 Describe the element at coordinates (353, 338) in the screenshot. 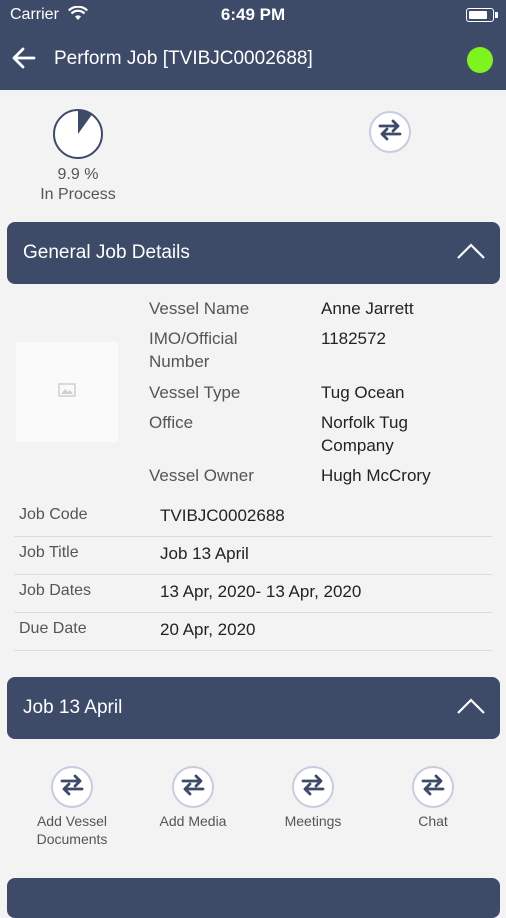

I see `imo-number-value: 1182572` at that location.